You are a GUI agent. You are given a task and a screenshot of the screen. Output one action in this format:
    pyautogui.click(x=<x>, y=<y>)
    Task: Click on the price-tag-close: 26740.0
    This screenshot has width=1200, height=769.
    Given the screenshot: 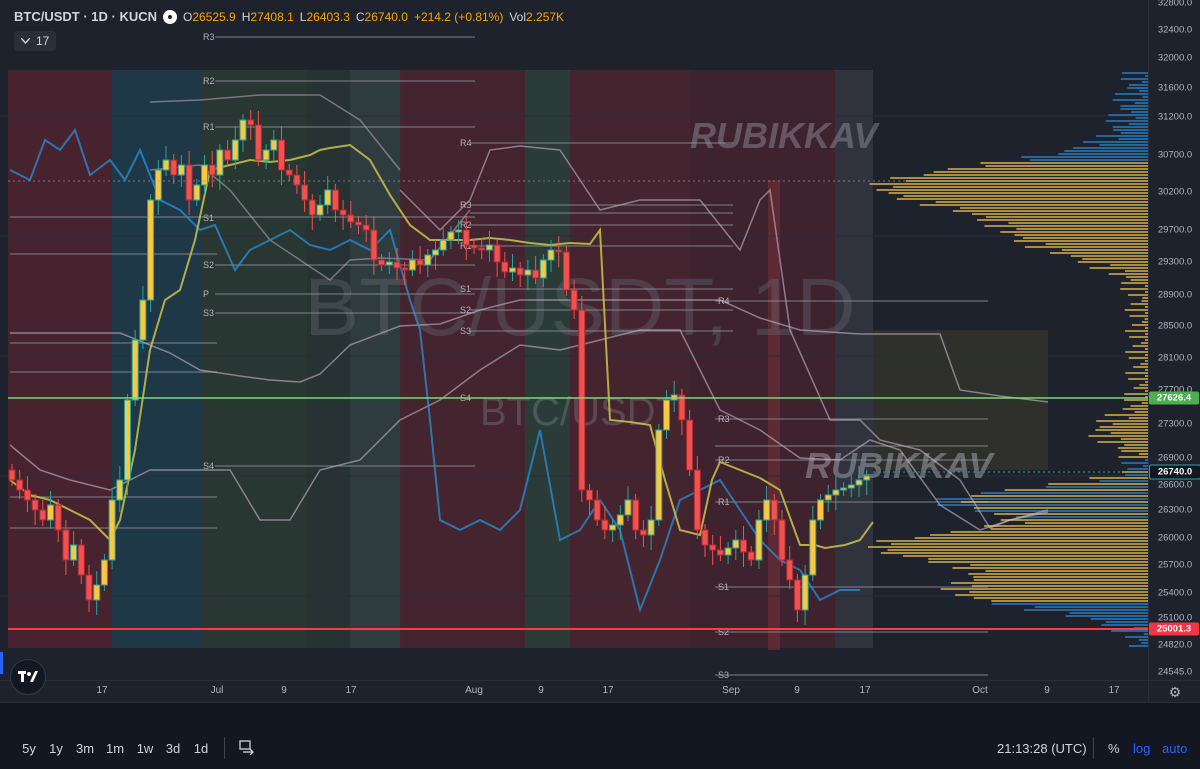 What is the action you would take?
    pyautogui.click(x=1174, y=472)
    